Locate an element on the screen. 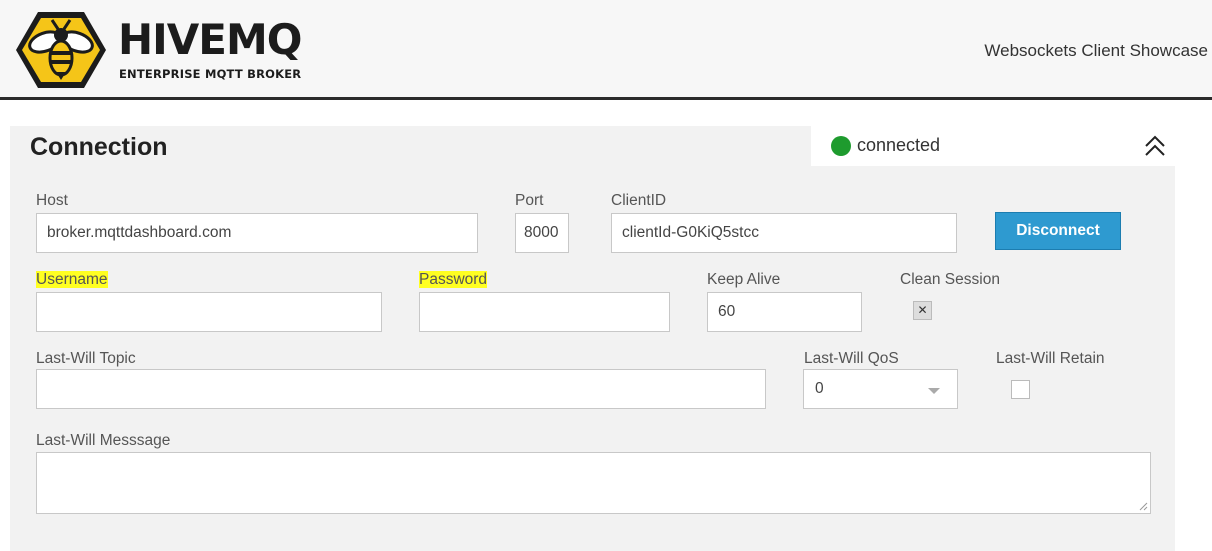  host-field is located at coordinates (257, 233).